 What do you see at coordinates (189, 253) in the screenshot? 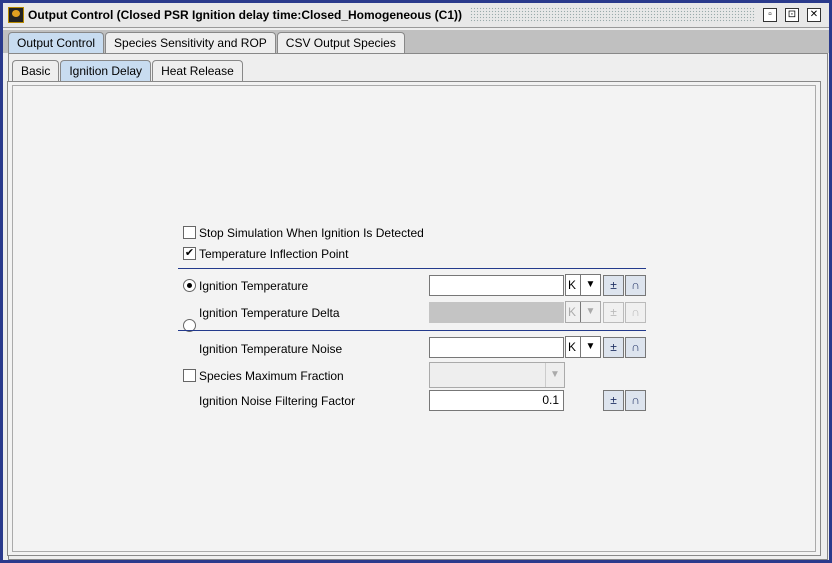
I see `temperature-inflection-checkbox: ✔` at bounding box center [189, 253].